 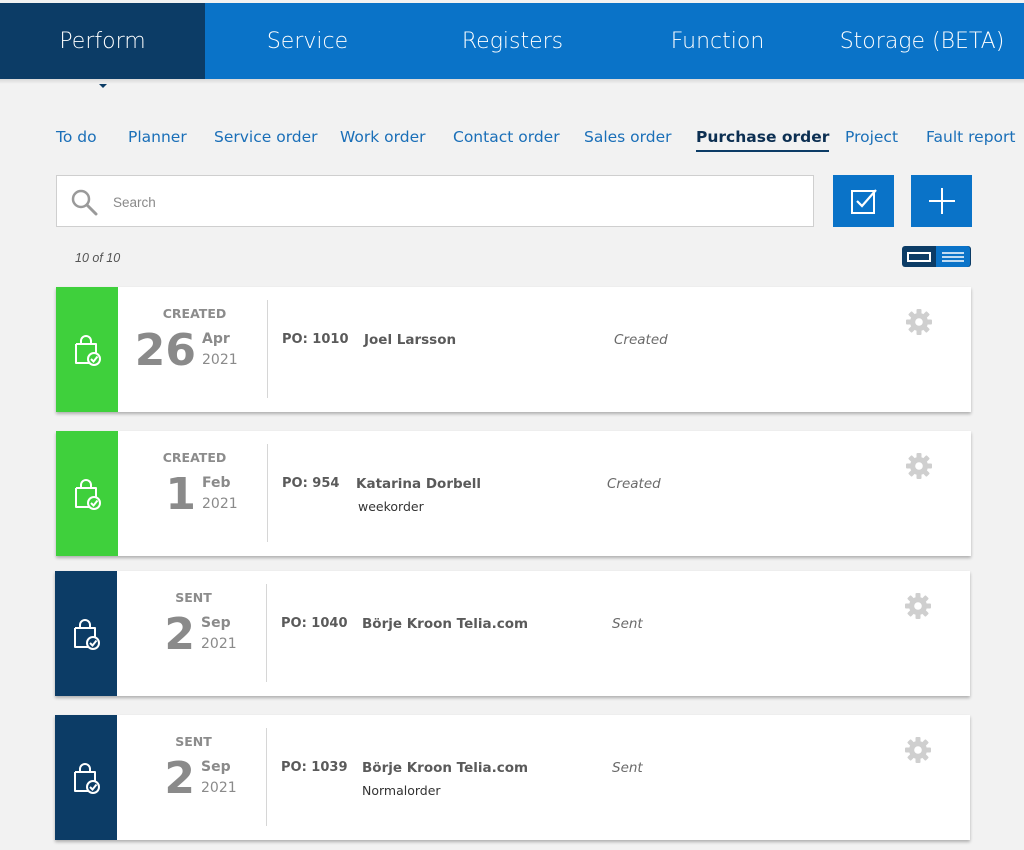 I want to click on plus-icon, so click(x=941, y=201).